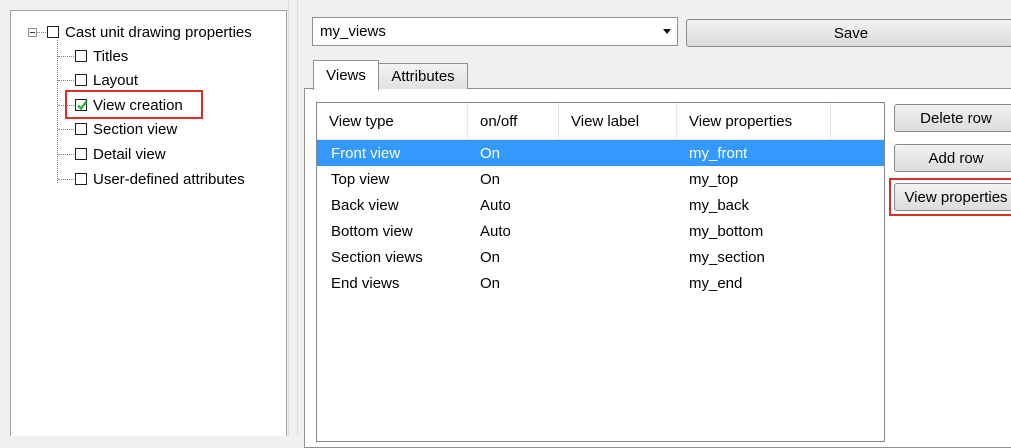 The height and width of the screenshot is (448, 1011). I want to click on cell-view-type: Section views, so click(377, 257).